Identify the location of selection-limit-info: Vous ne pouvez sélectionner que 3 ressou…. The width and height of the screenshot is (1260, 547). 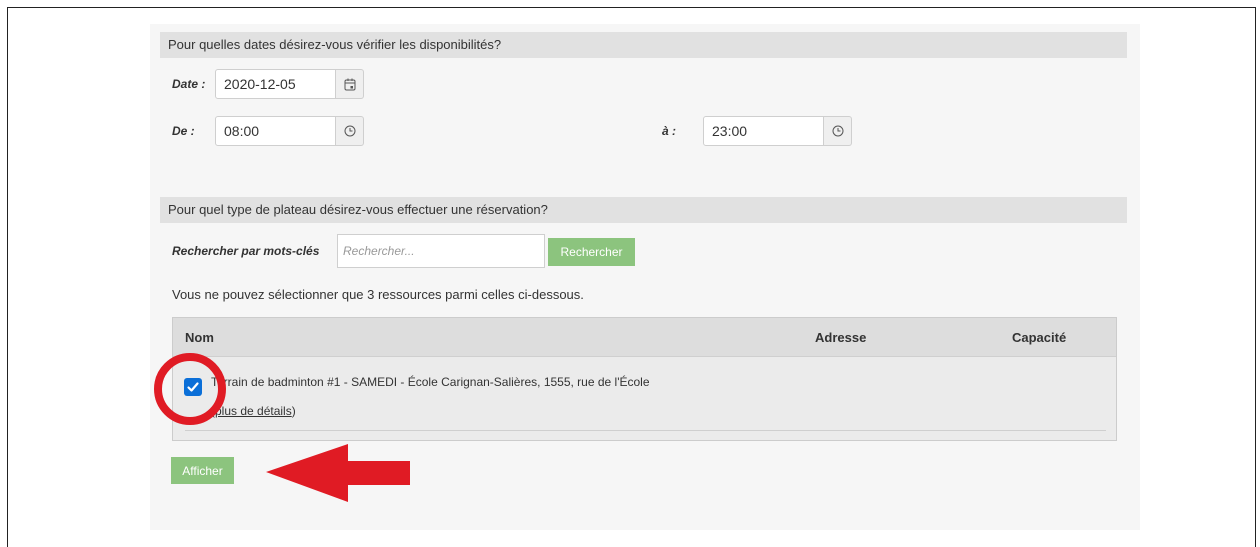
(378, 294).